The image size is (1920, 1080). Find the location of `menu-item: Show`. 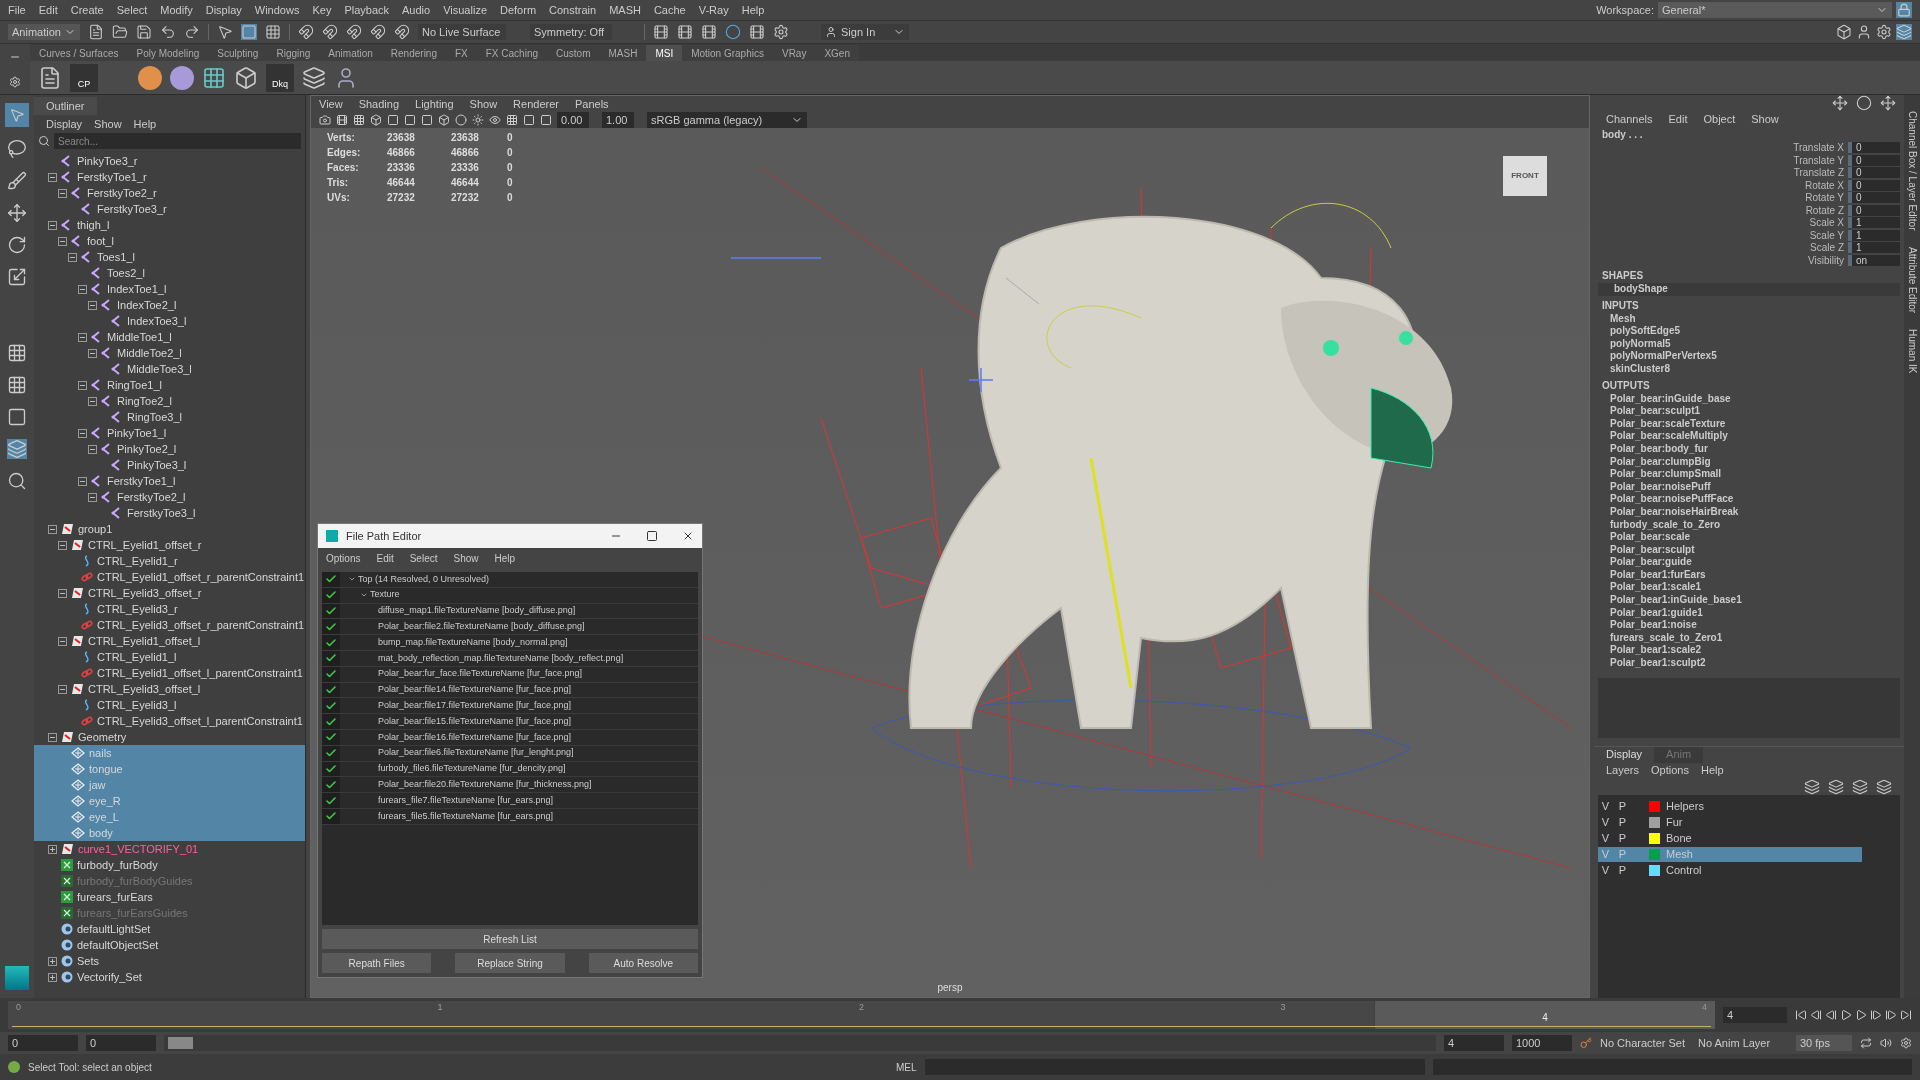

menu-item: Show is located at coordinates (108, 124).